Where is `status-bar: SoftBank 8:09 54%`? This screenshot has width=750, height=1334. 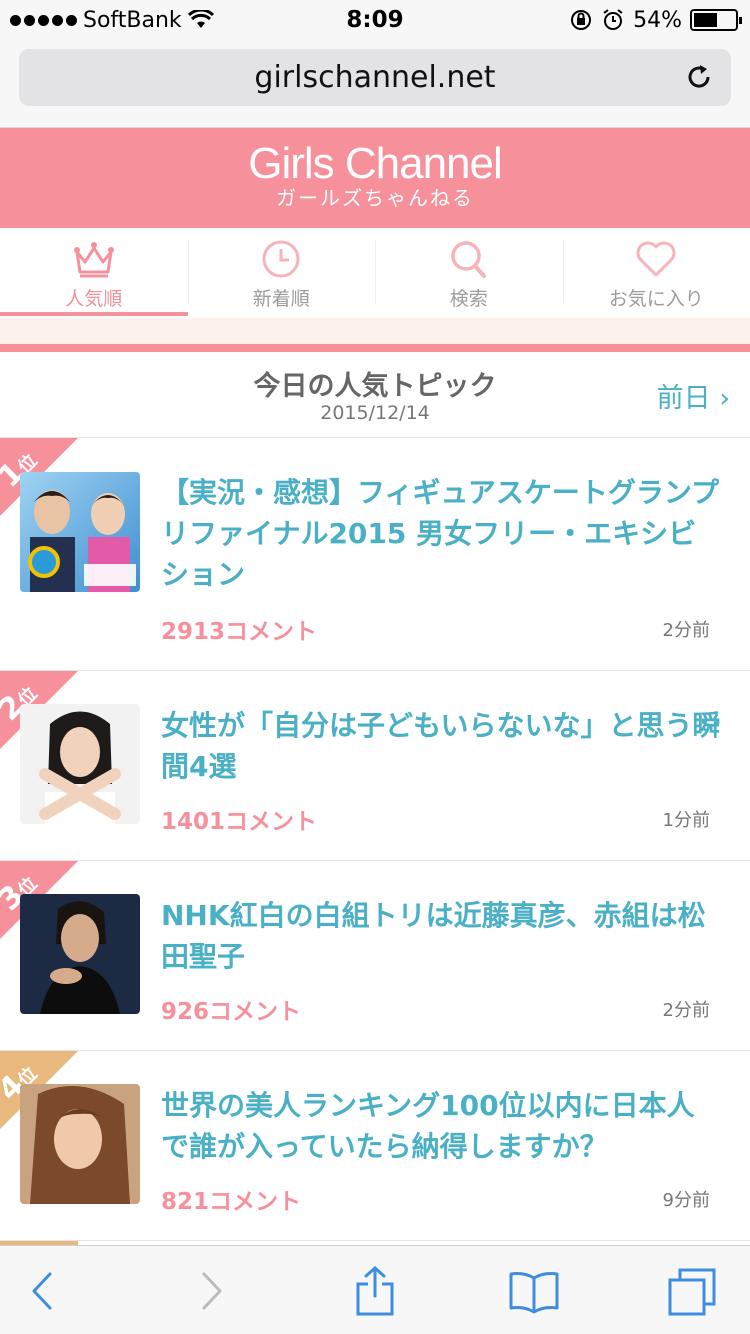 status-bar: SoftBank 8:09 54% is located at coordinates (375, 20).